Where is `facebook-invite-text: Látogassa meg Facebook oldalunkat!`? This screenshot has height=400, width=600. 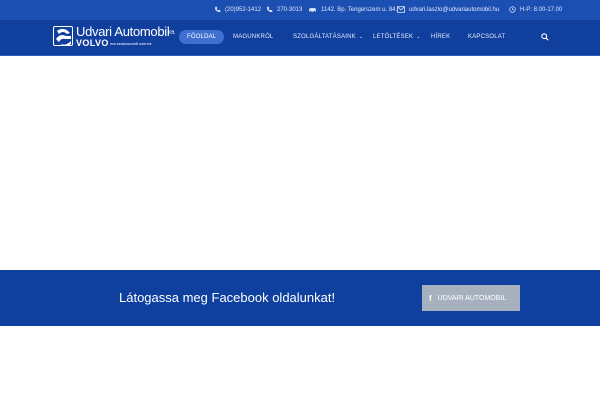 facebook-invite-text: Látogassa meg Facebook oldalunkat! is located at coordinates (227, 297).